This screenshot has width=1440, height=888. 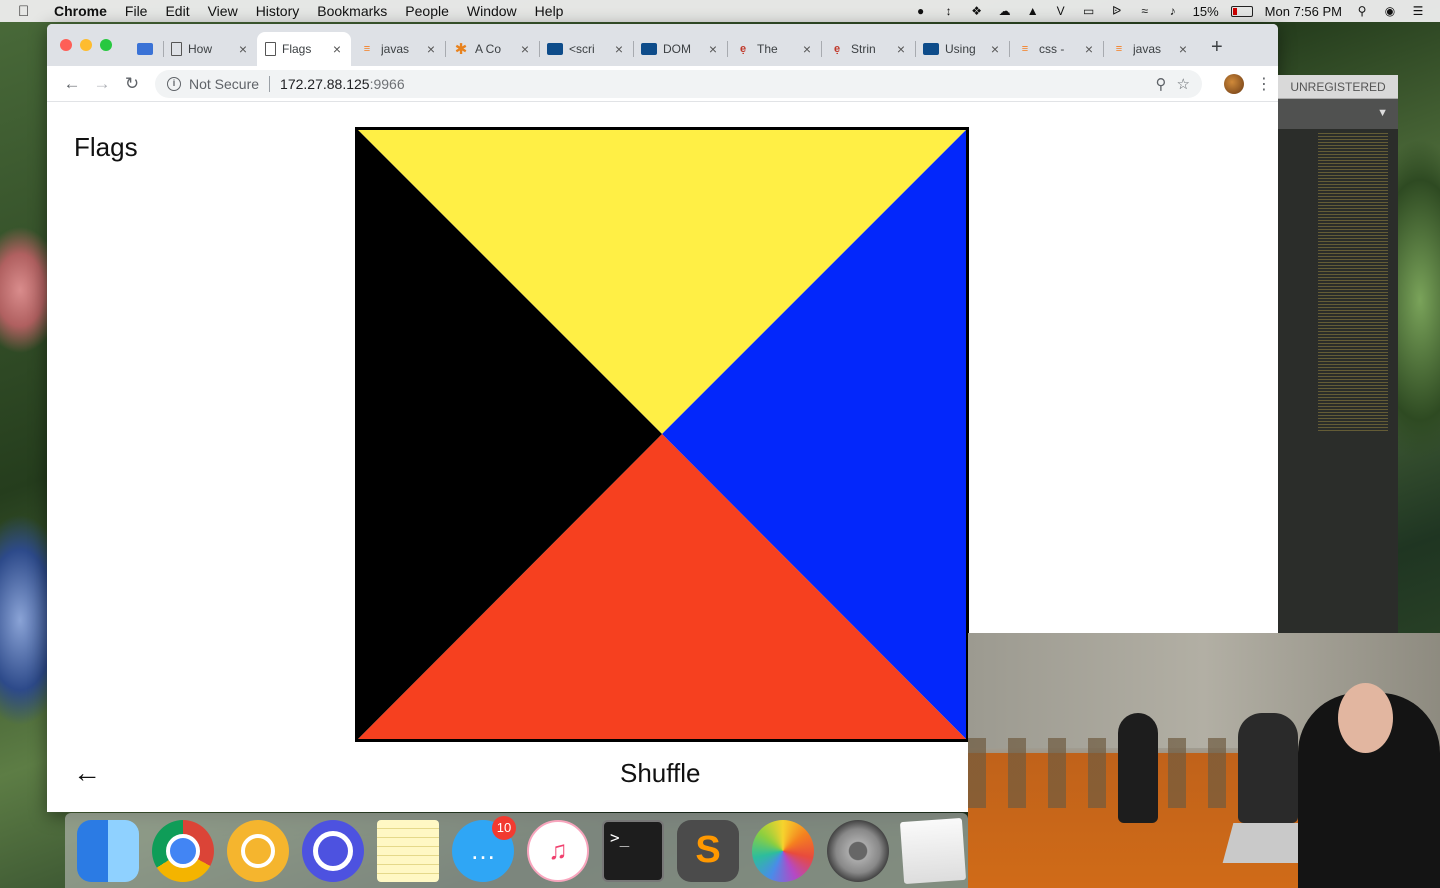 I want to click on tab-dom: DOM ×, so click(x=680, y=49).